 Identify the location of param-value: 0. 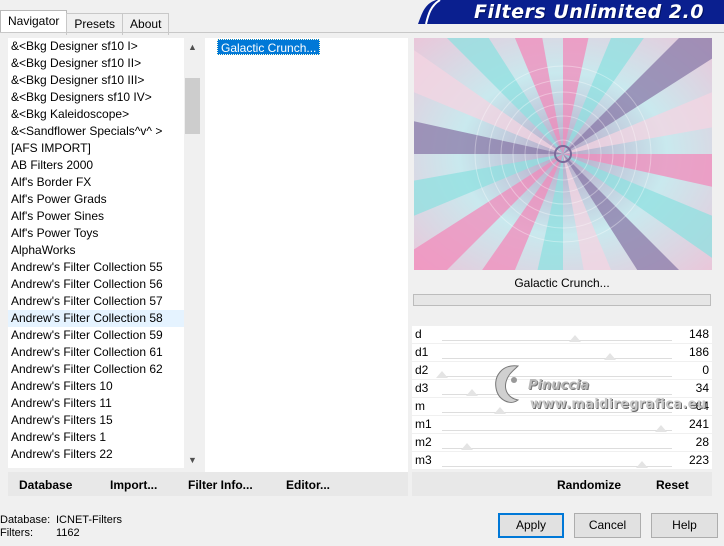
(705, 370).